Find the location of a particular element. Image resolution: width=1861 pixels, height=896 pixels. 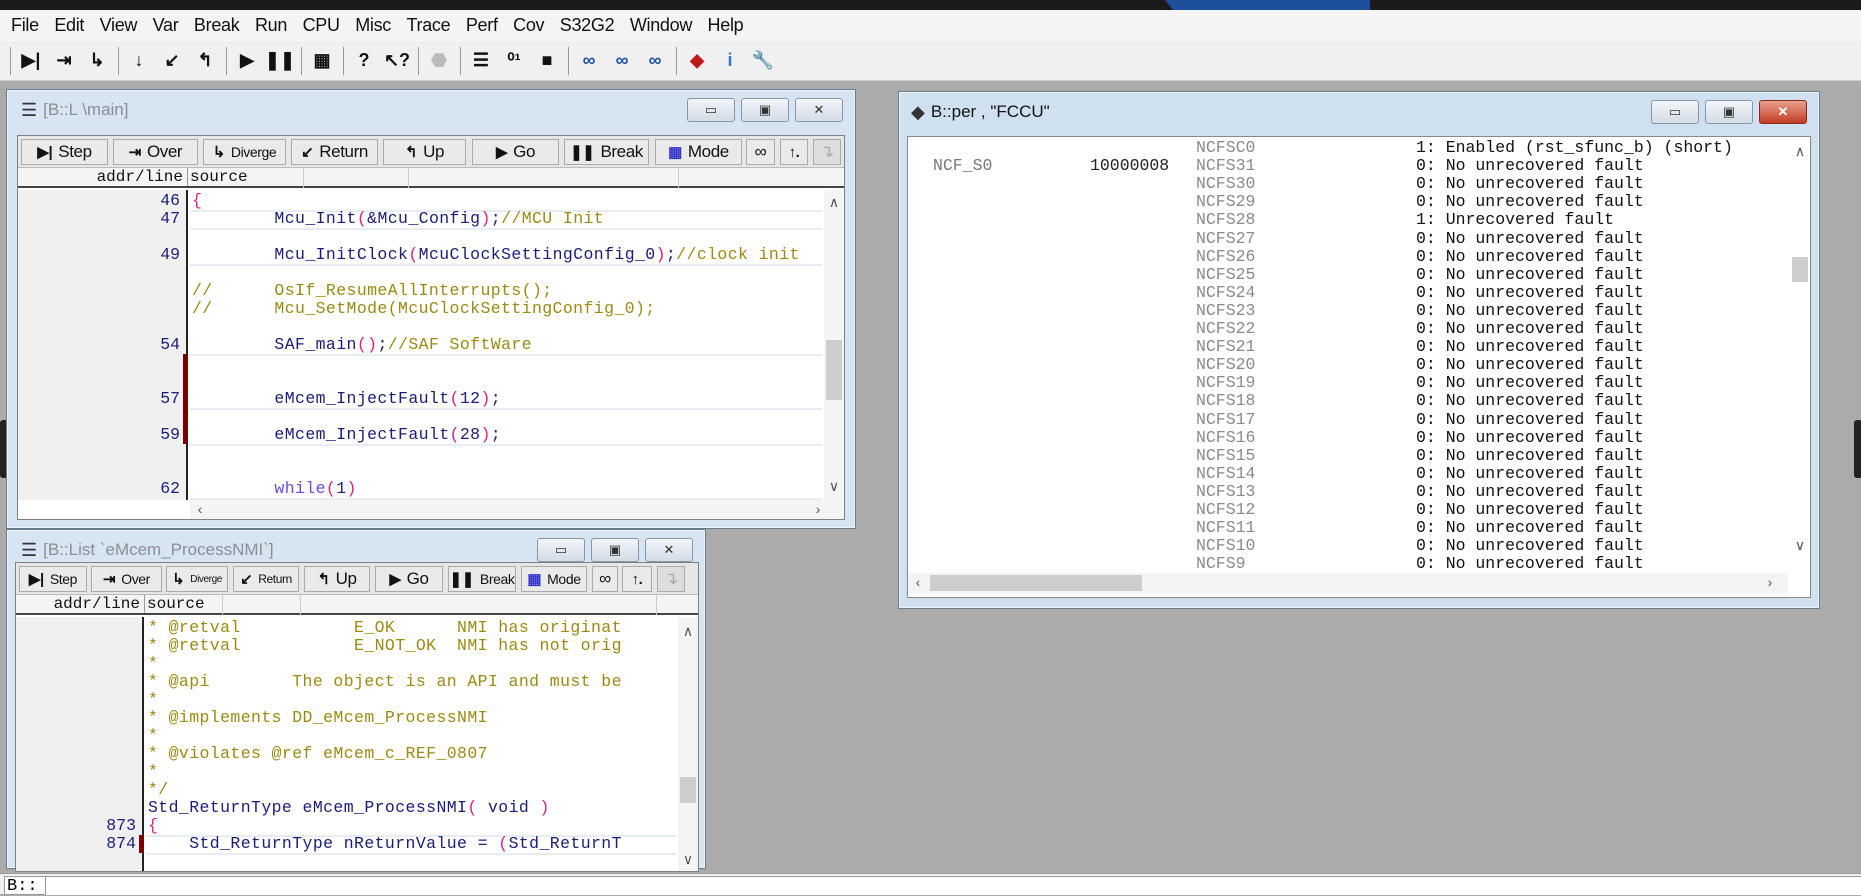

source-line: // Mcu_SetMode(McuClockSettingConfig_0); is located at coordinates (508, 309).